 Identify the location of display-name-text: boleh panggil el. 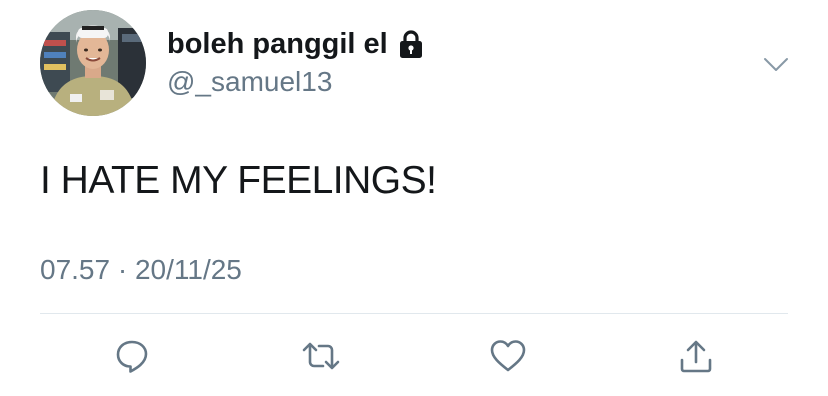
(277, 44).